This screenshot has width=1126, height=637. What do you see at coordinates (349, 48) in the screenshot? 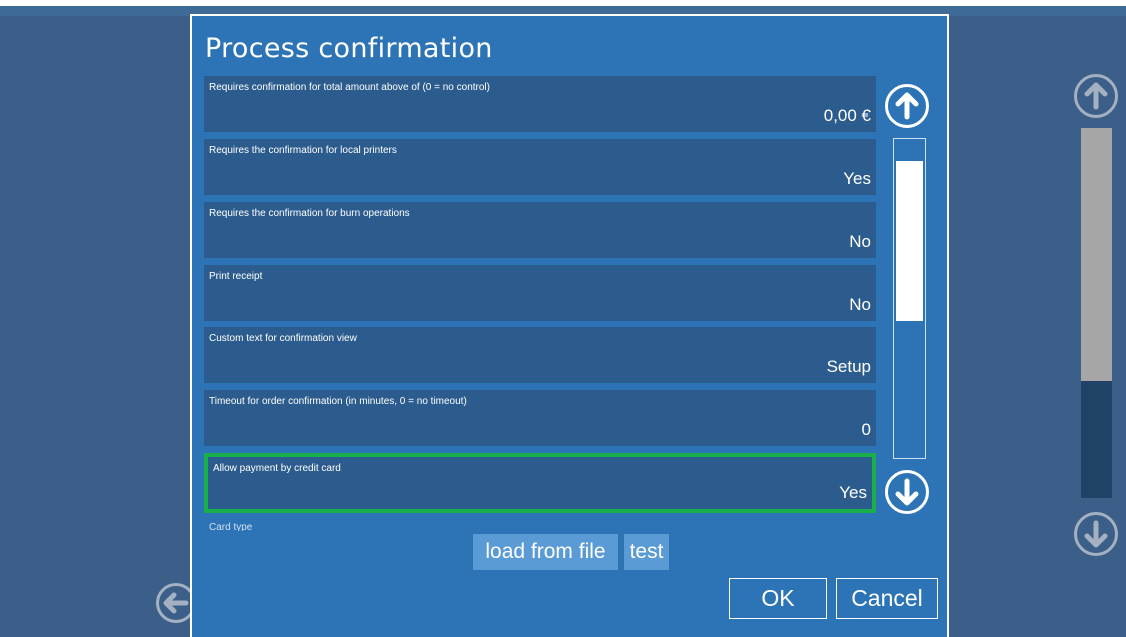
I see `dialog-title: Process confirmation` at bounding box center [349, 48].